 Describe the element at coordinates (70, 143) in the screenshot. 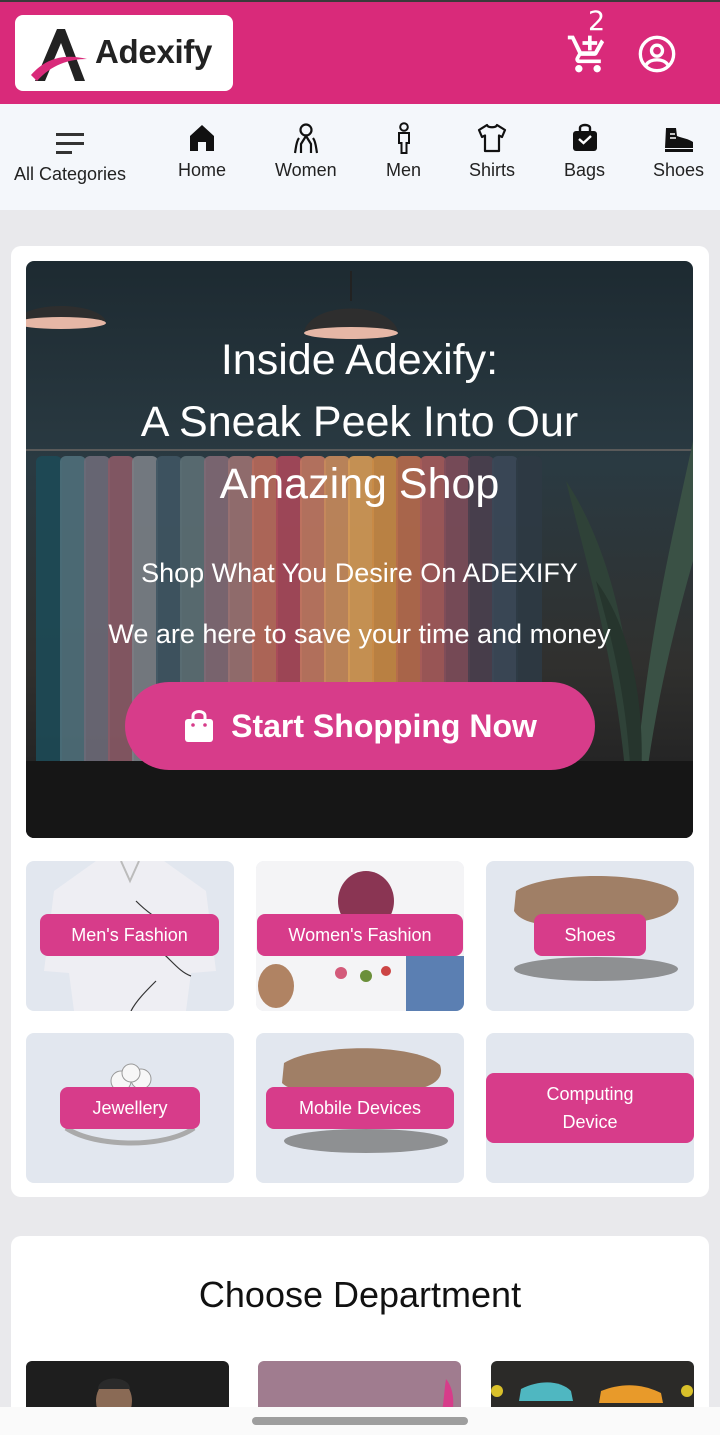

I see `menu-icon` at that location.